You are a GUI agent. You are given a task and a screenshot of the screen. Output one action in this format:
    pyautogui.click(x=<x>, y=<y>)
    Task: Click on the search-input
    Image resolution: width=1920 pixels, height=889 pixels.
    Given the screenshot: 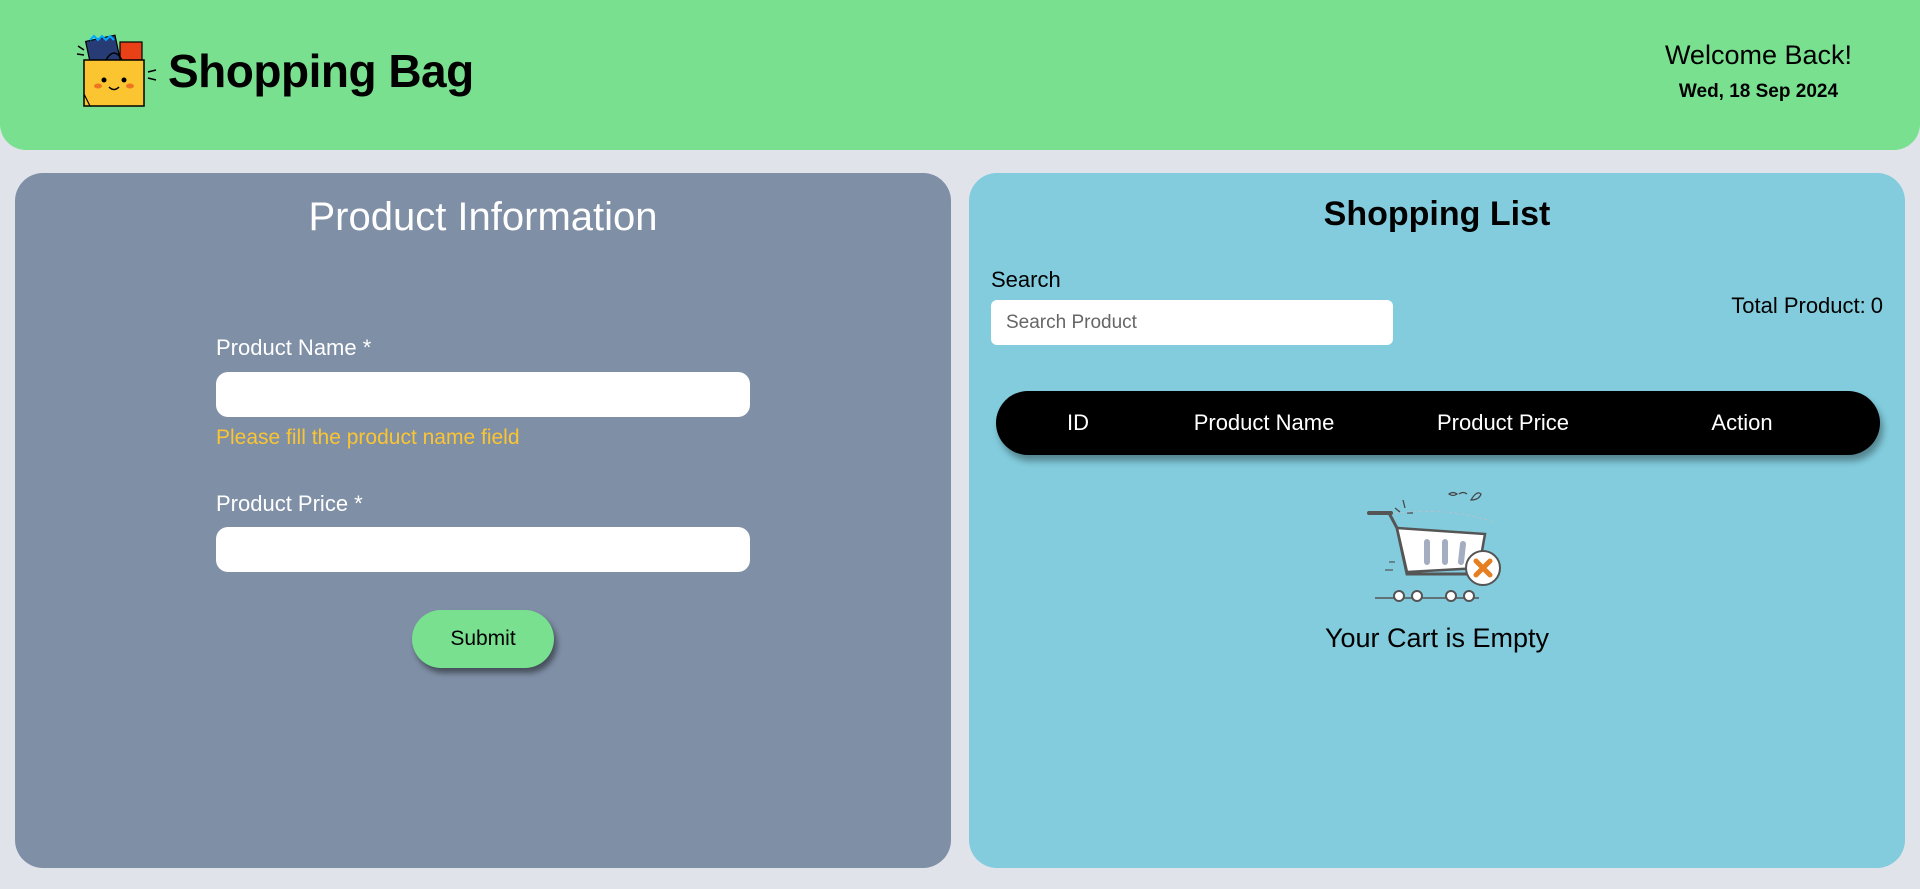 What is the action you would take?
    pyautogui.click(x=1192, y=322)
    